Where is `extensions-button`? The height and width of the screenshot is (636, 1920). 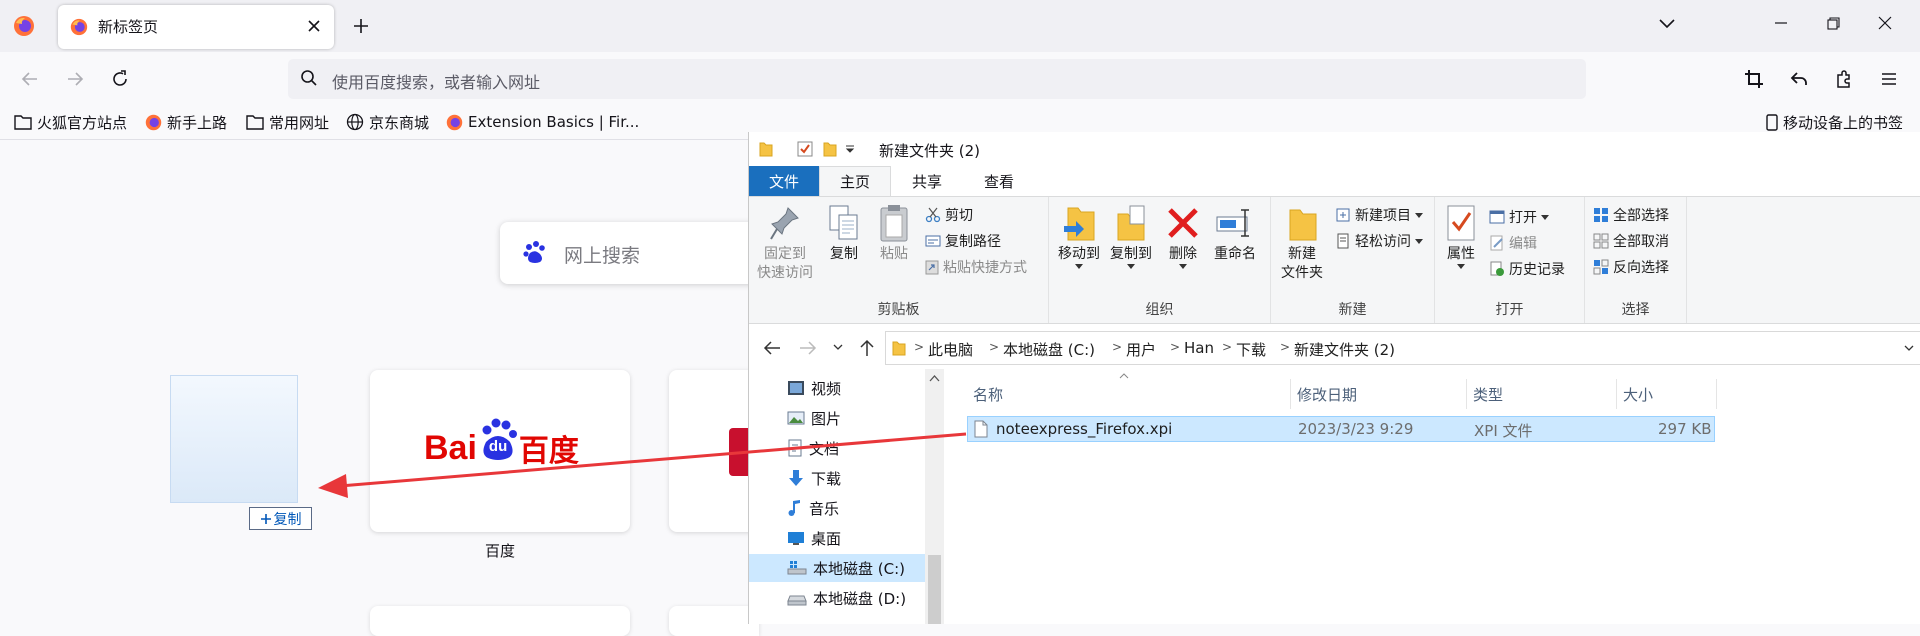 extensions-button is located at coordinates (1844, 79).